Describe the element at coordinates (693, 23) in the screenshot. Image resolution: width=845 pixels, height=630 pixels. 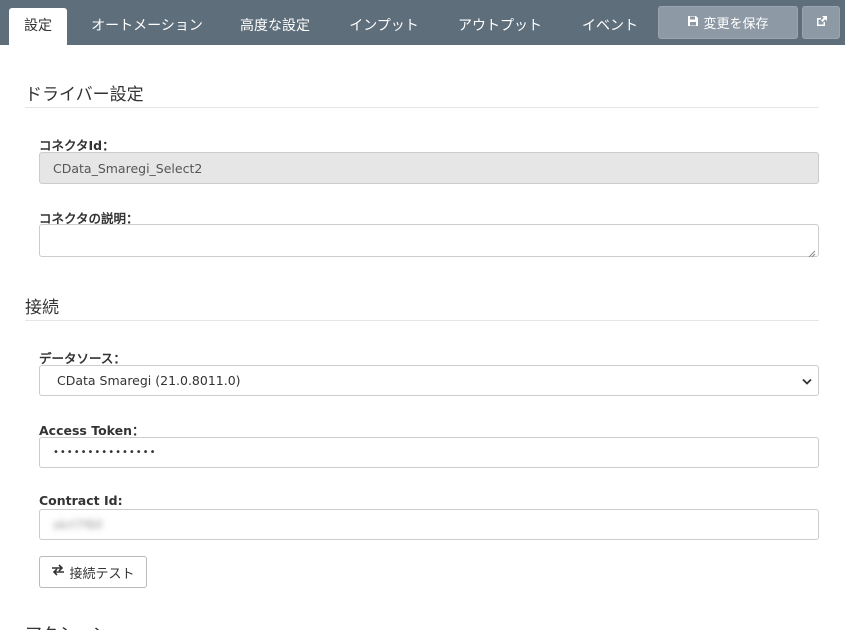
I see `floppy-disk-icon` at that location.